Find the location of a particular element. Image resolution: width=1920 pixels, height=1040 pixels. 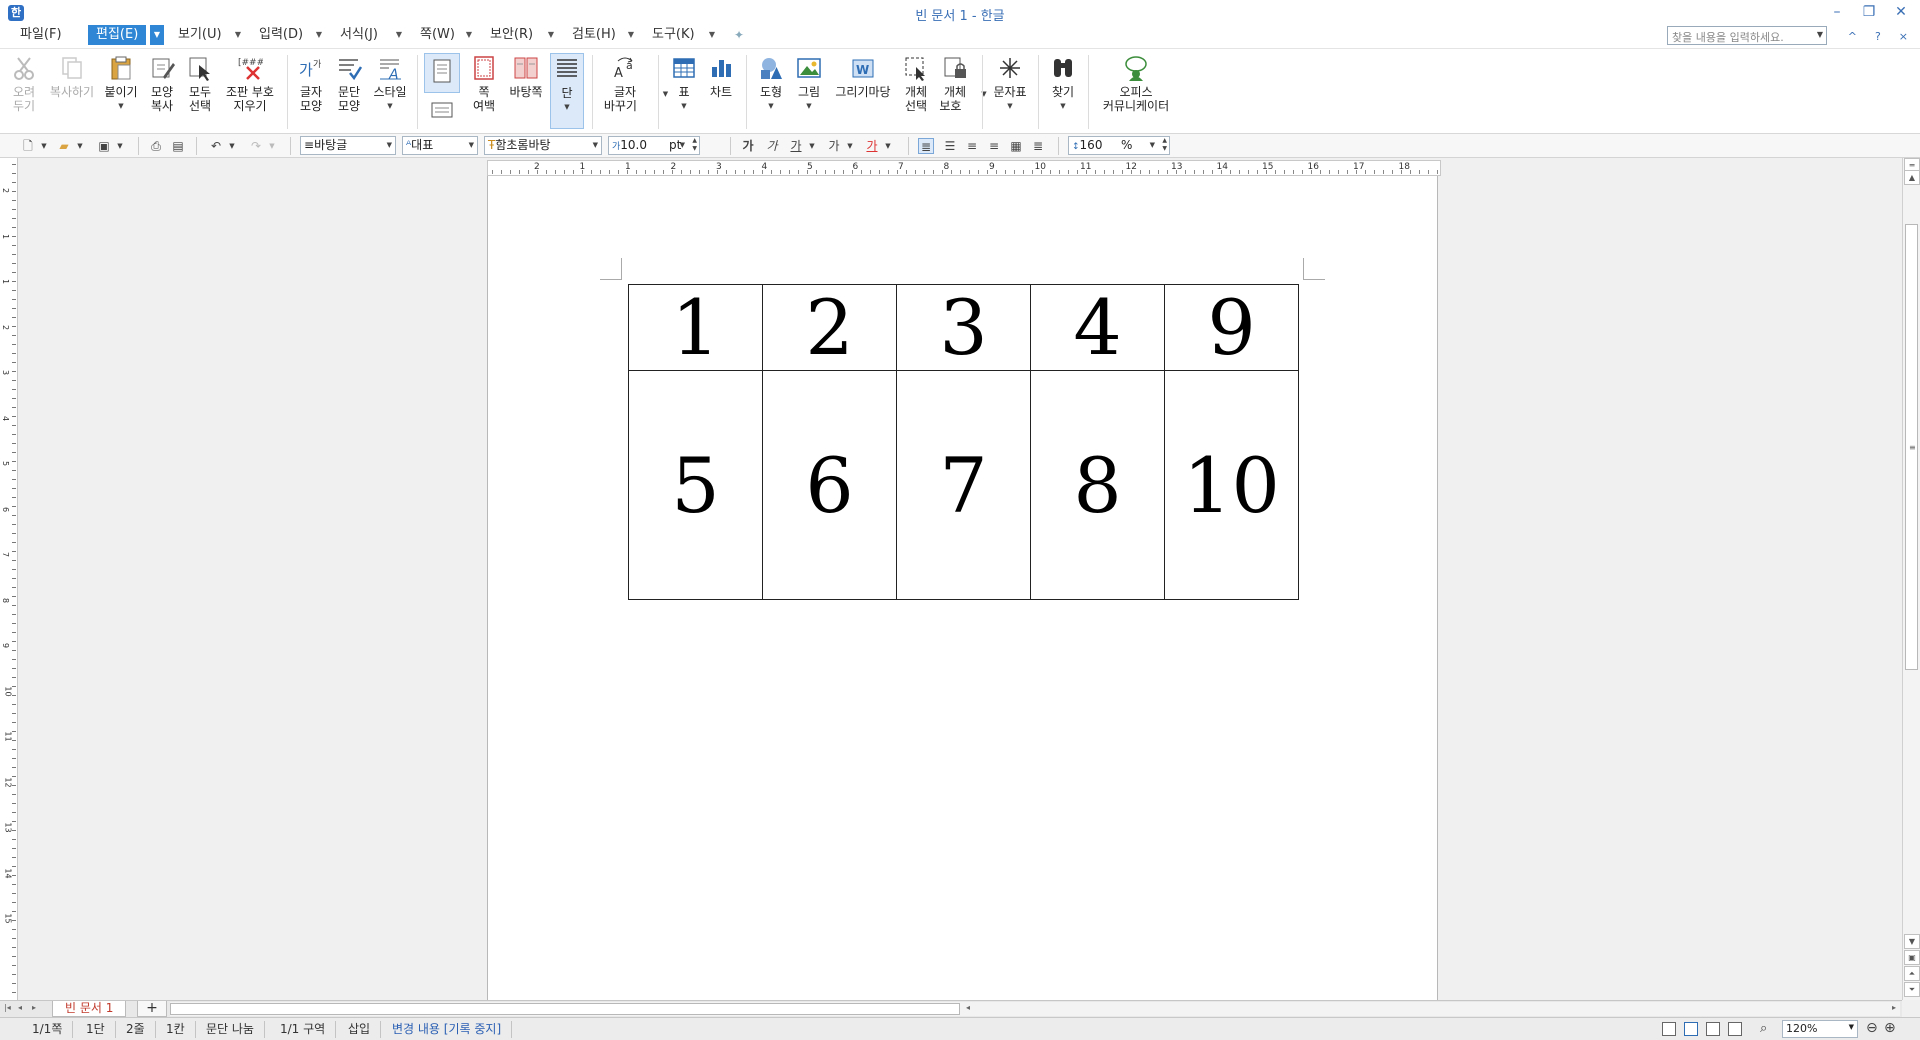

font-color-dropdown-icon: ▼ is located at coordinates (888, 146).